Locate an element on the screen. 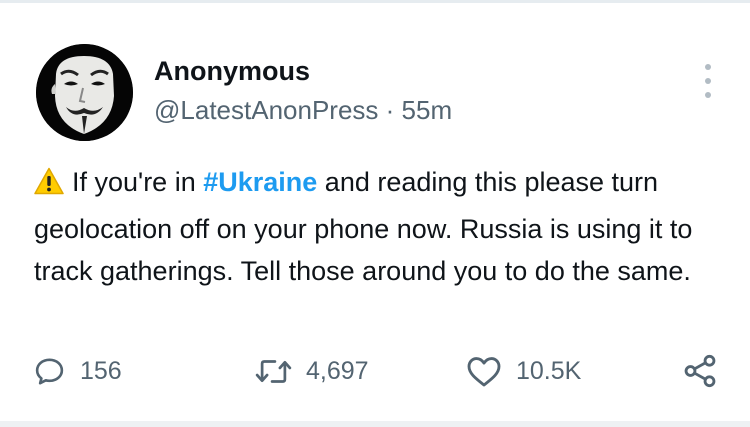 The image size is (750, 427). tweet-actions: 156 4,697 10.5K is located at coordinates (375, 371).